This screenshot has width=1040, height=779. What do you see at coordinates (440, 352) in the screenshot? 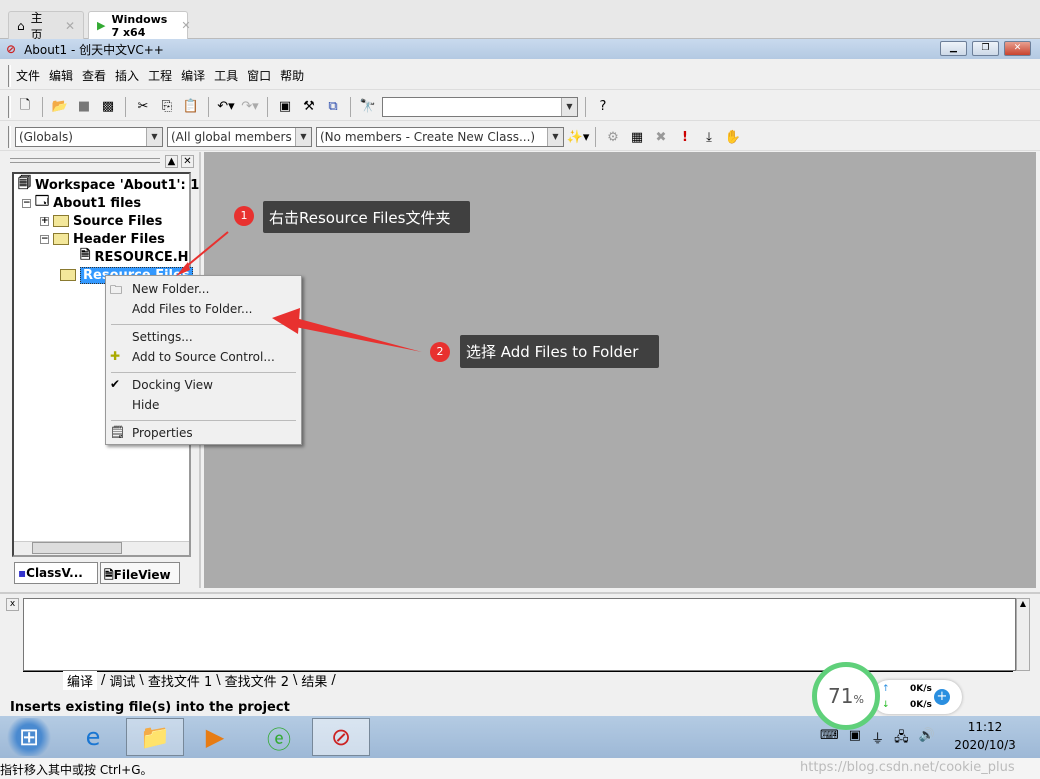
I see `annotation-badge-2: 2` at bounding box center [440, 352].